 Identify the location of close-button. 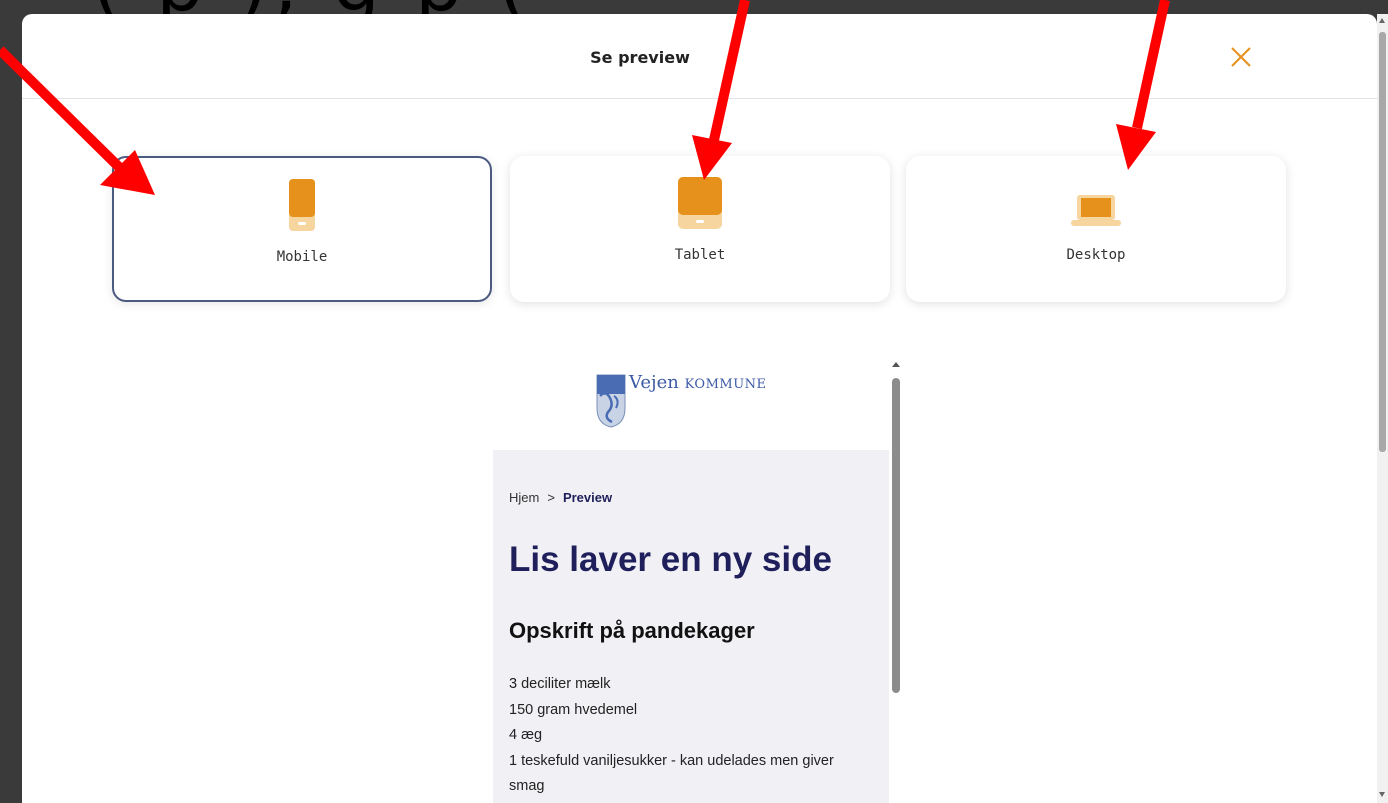
(1241, 57).